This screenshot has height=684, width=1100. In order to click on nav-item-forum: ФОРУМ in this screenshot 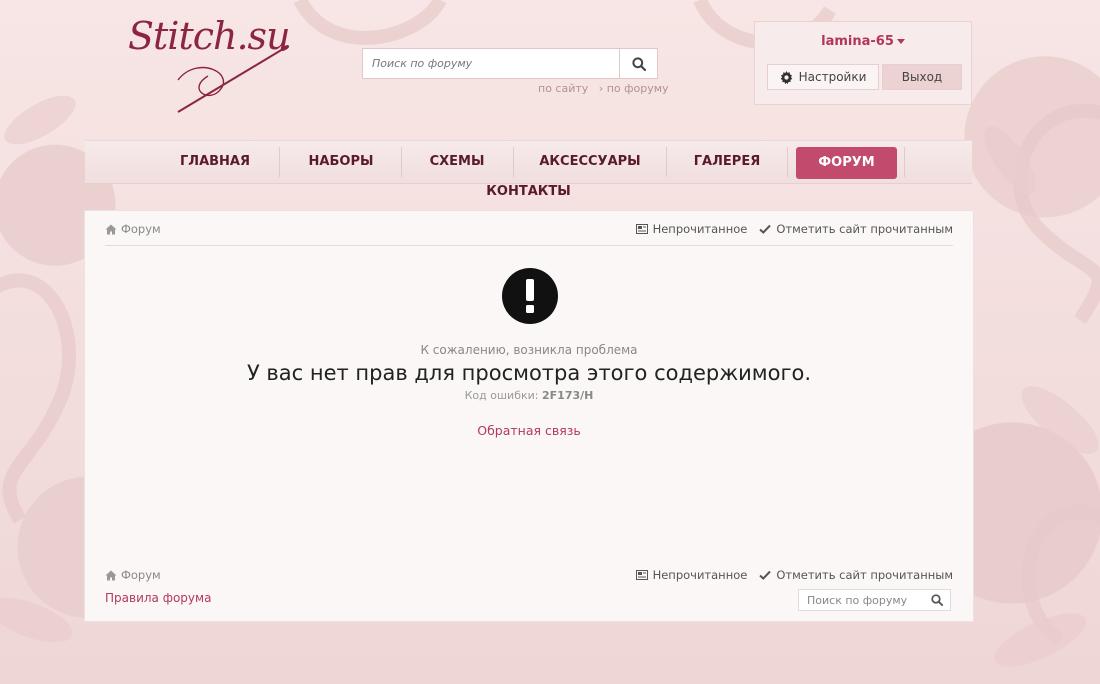, I will do `click(846, 163)`.